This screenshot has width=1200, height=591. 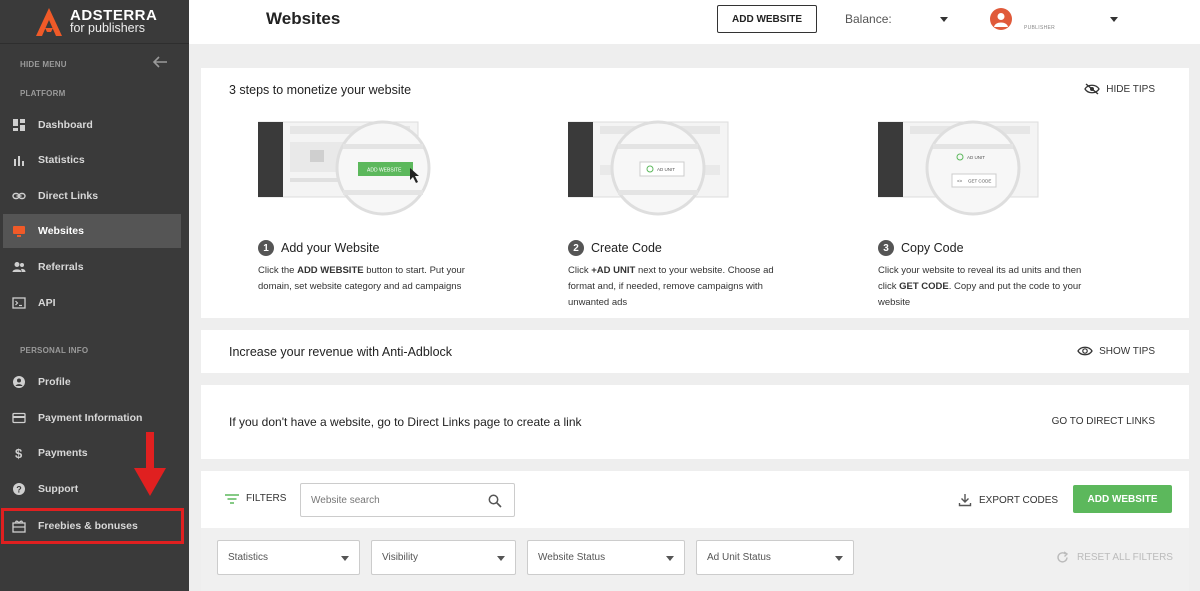 I want to click on dollar-icon: $, so click(x=19, y=453).